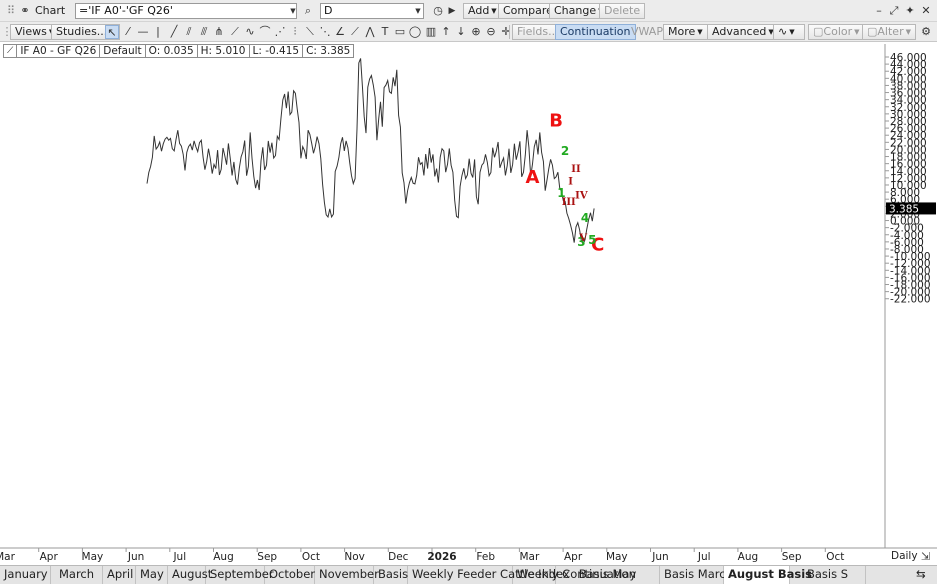  What do you see at coordinates (354, 557) in the screenshot?
I see `x-tick-label: Nov` at bounding box center [354, 557].